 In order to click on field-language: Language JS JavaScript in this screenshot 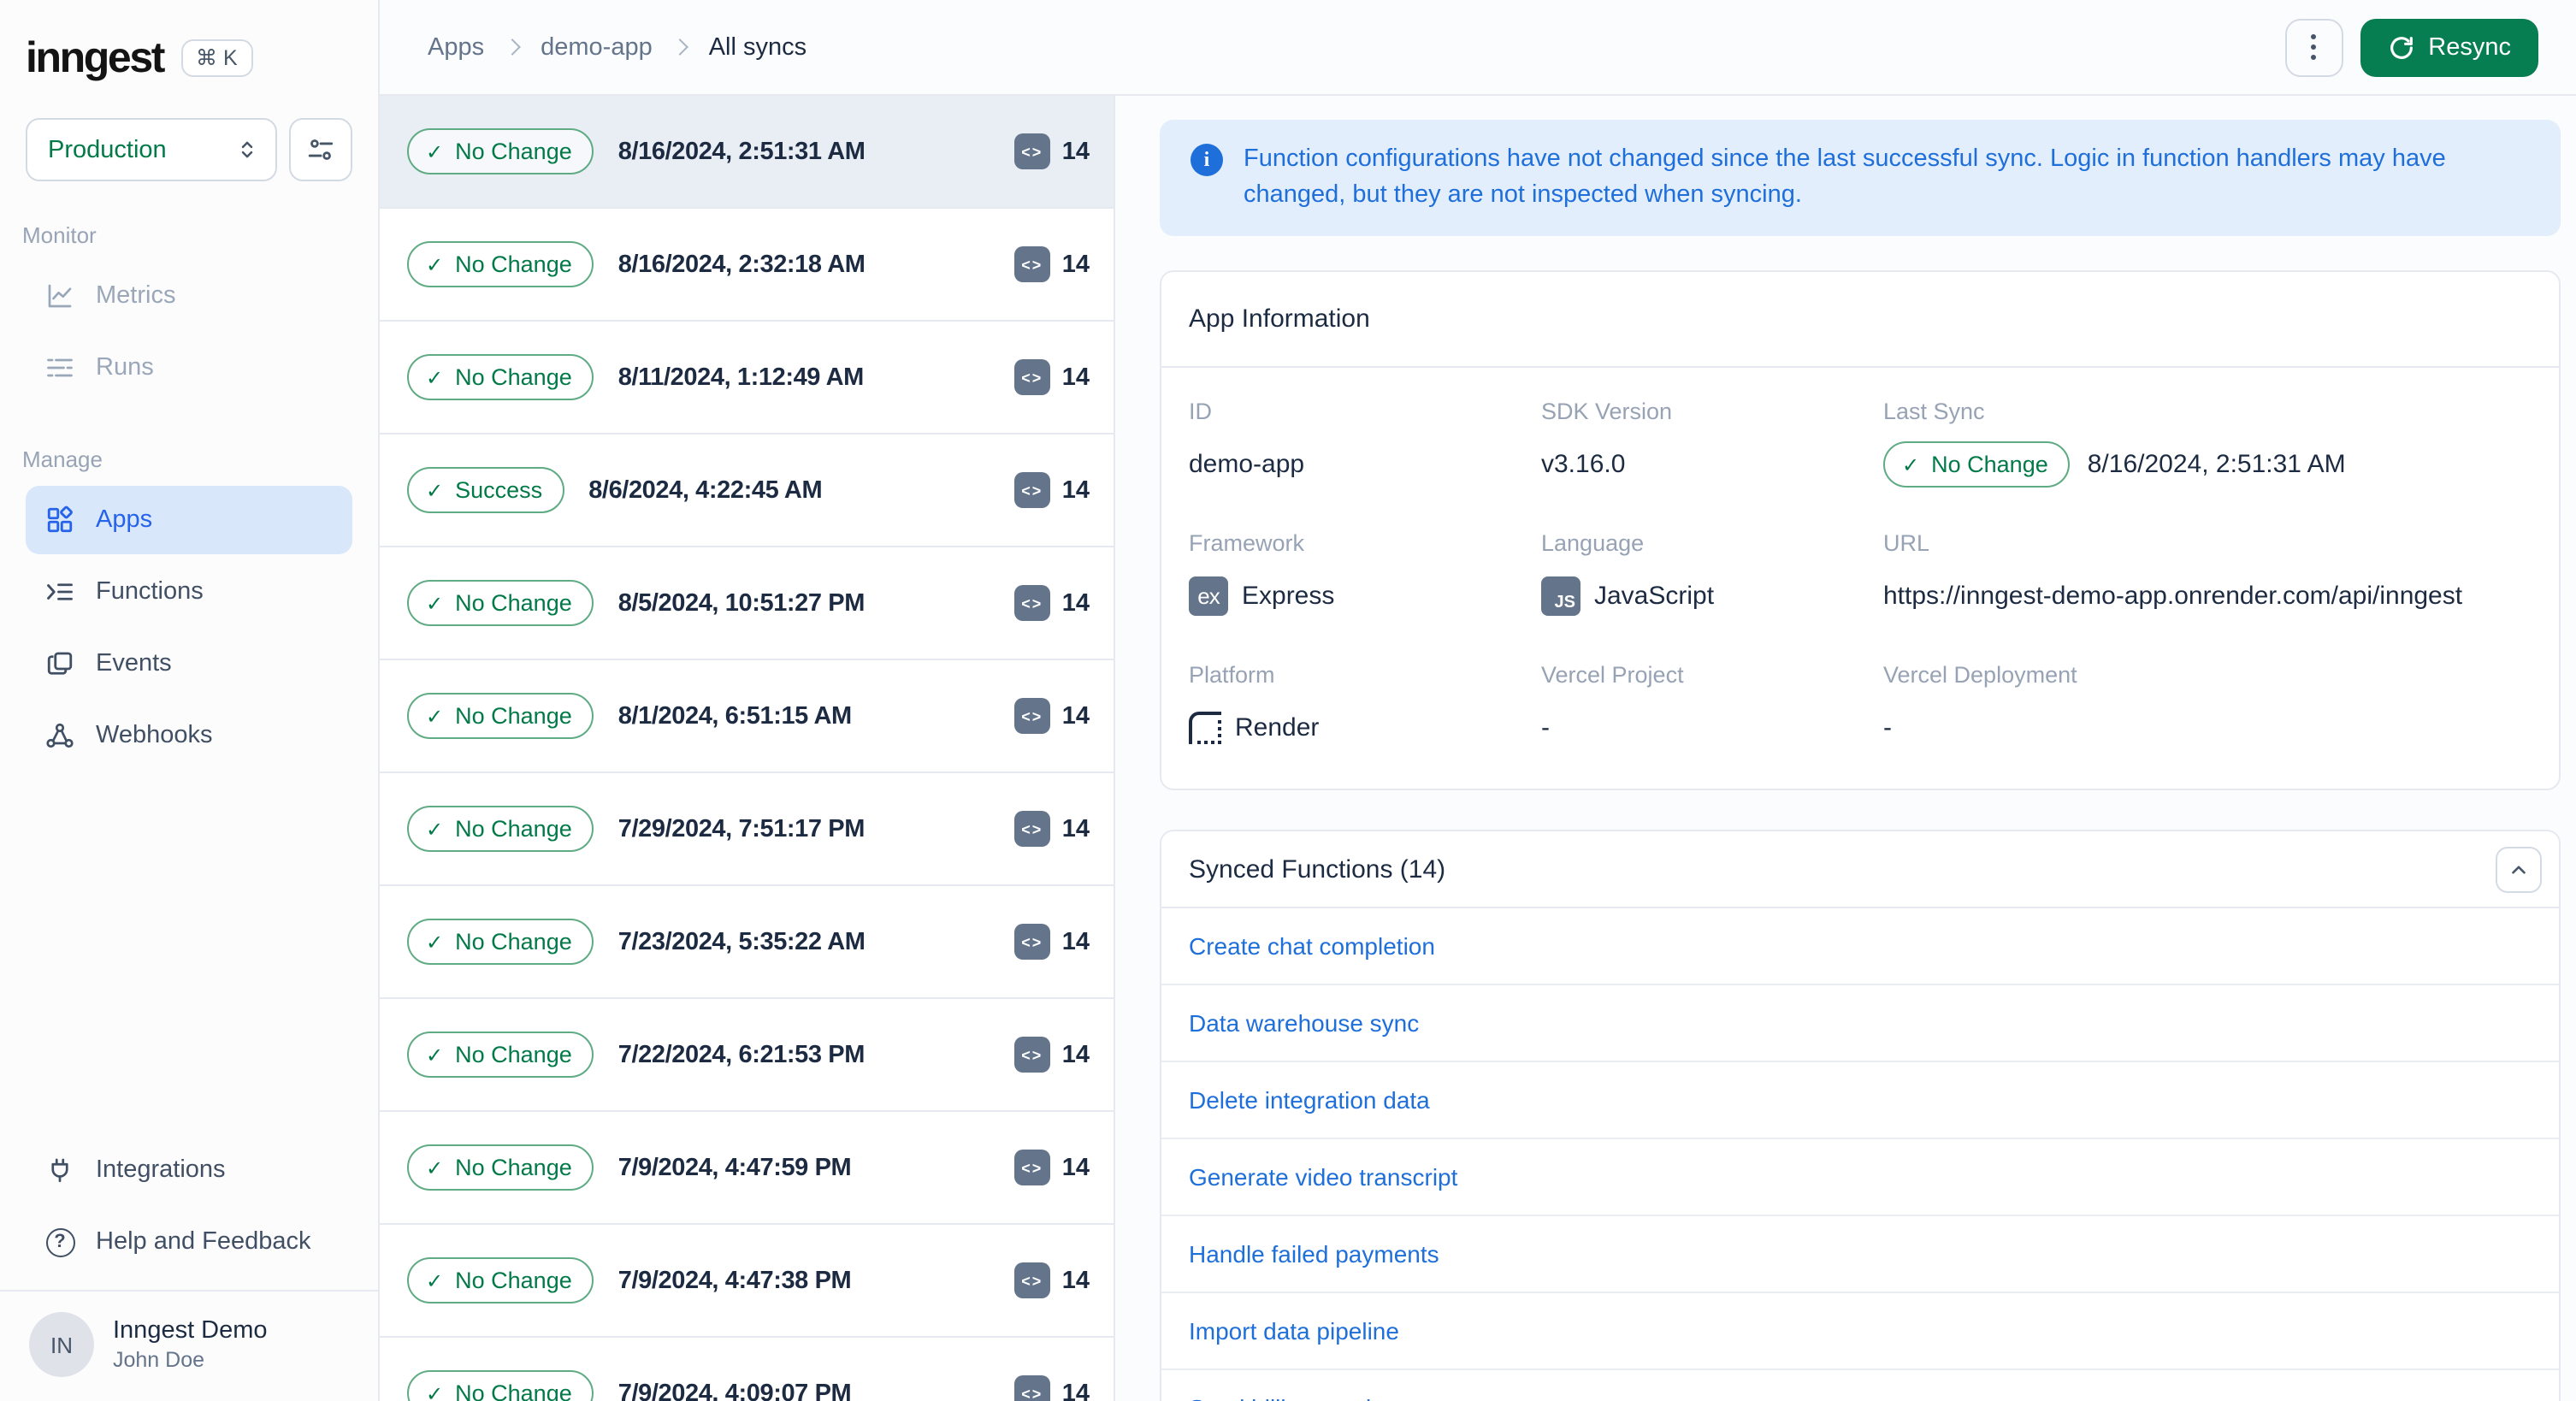, I will do `click(1712, 574)`.